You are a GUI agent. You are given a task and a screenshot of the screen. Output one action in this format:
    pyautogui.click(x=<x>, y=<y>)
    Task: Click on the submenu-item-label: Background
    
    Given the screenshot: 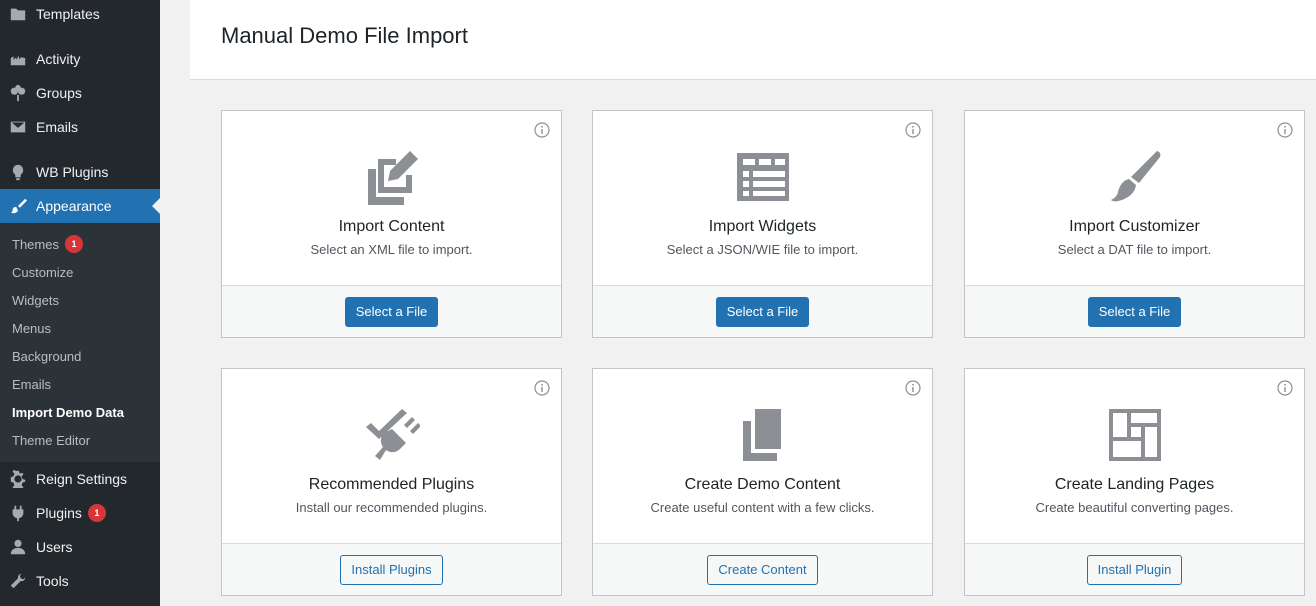 What is the action you would take?
    pyautogui.click(x=47, y=356)
    